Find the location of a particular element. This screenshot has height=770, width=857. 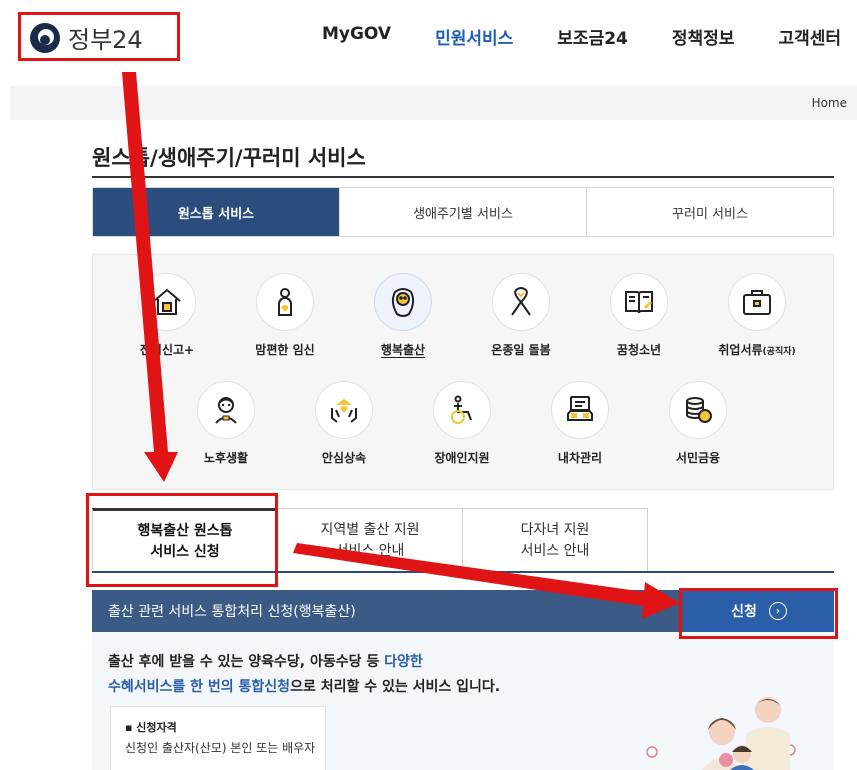

ribbon-icon is located at coordinates (521, 302).